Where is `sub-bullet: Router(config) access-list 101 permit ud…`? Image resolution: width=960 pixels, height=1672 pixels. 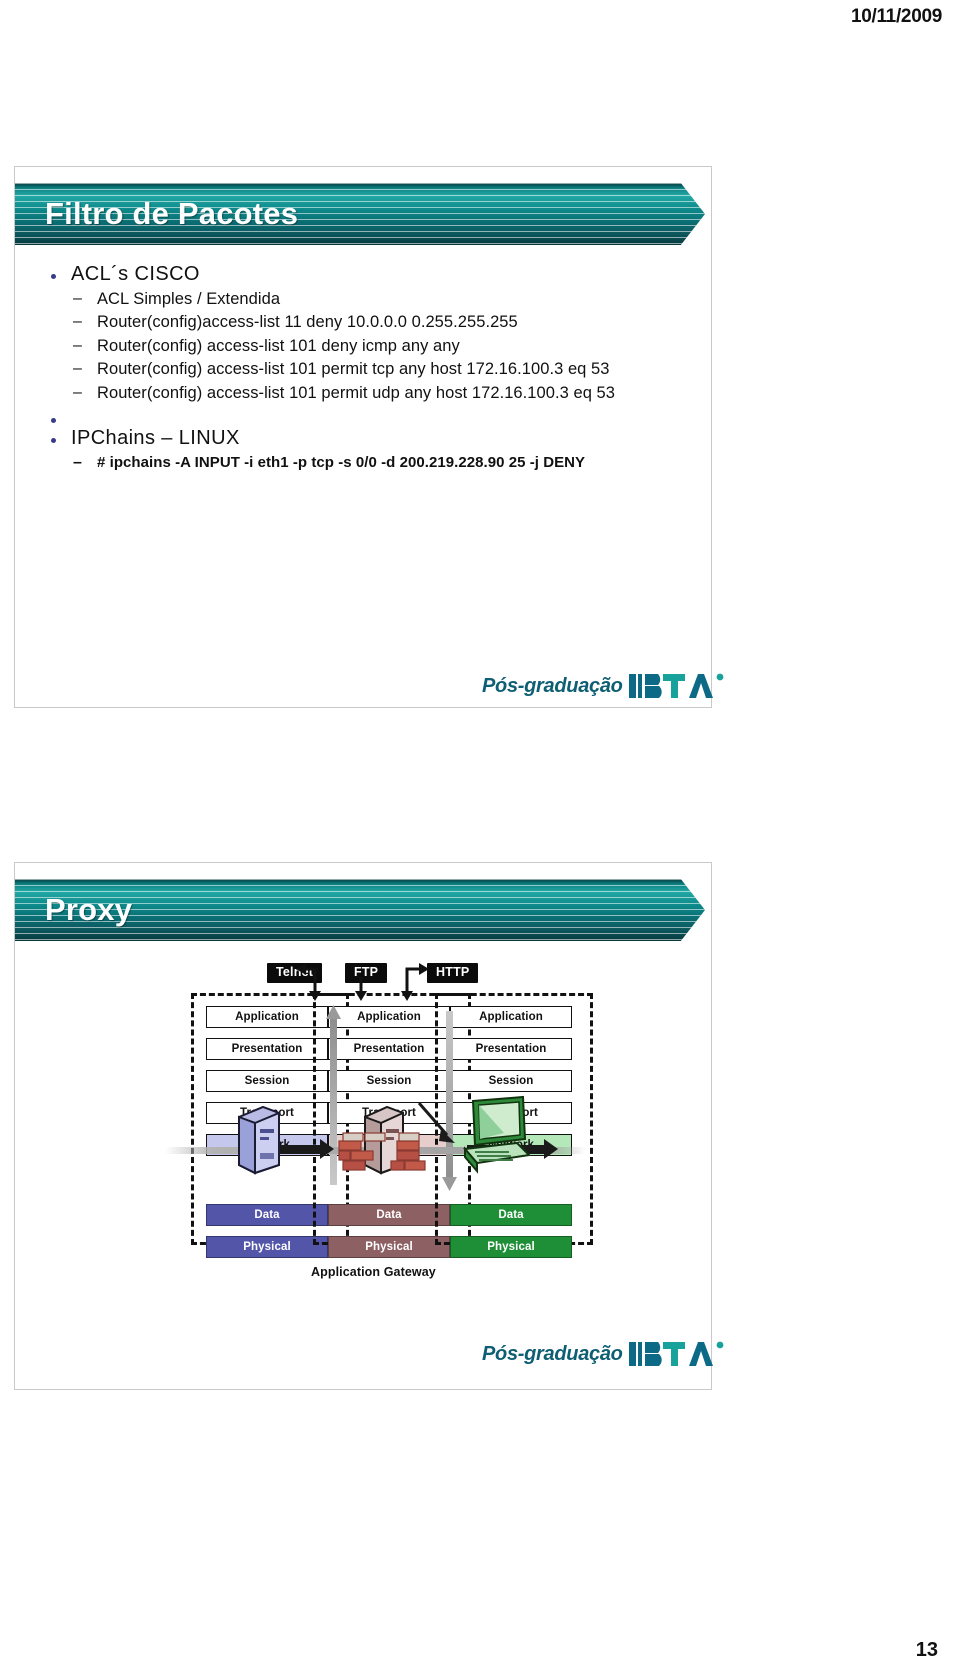 sub-bullet: Router(config) access-list 101 permit ud… is located at coordinates (379, 393).